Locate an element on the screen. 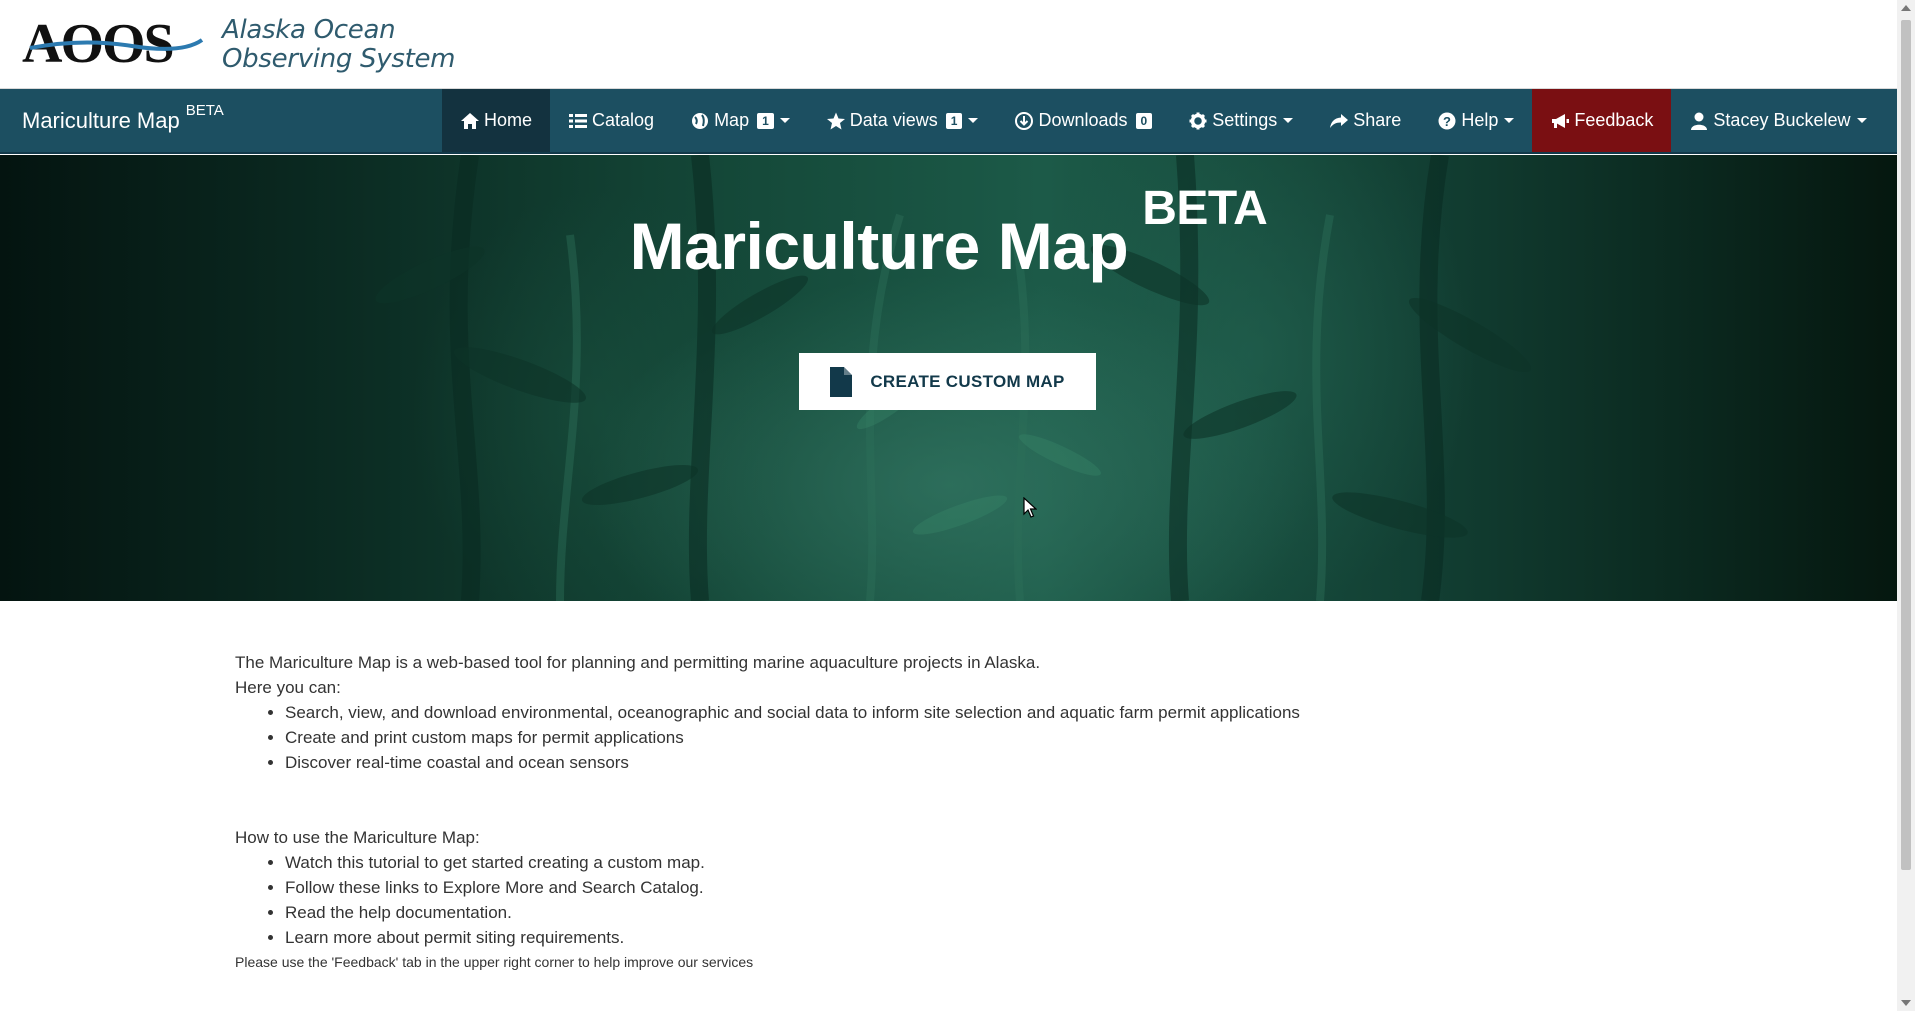 Image resolution: width=1915 pixels, height=1011 pixels. user-icon is located at coordinates (1699, 121).